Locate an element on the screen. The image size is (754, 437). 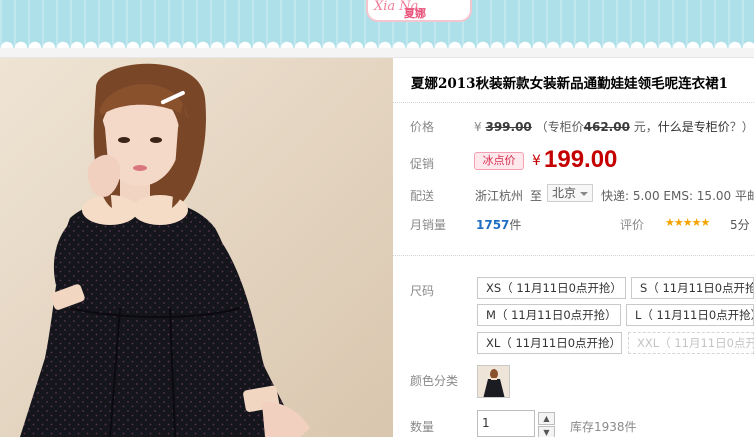
quantity-label: 数量 is located at coordinates (422, 427).